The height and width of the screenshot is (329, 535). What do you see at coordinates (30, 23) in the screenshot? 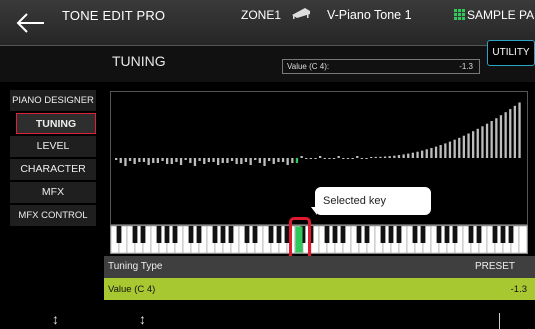
I see `back-arrow-icon` at bounding box center [30, 23].